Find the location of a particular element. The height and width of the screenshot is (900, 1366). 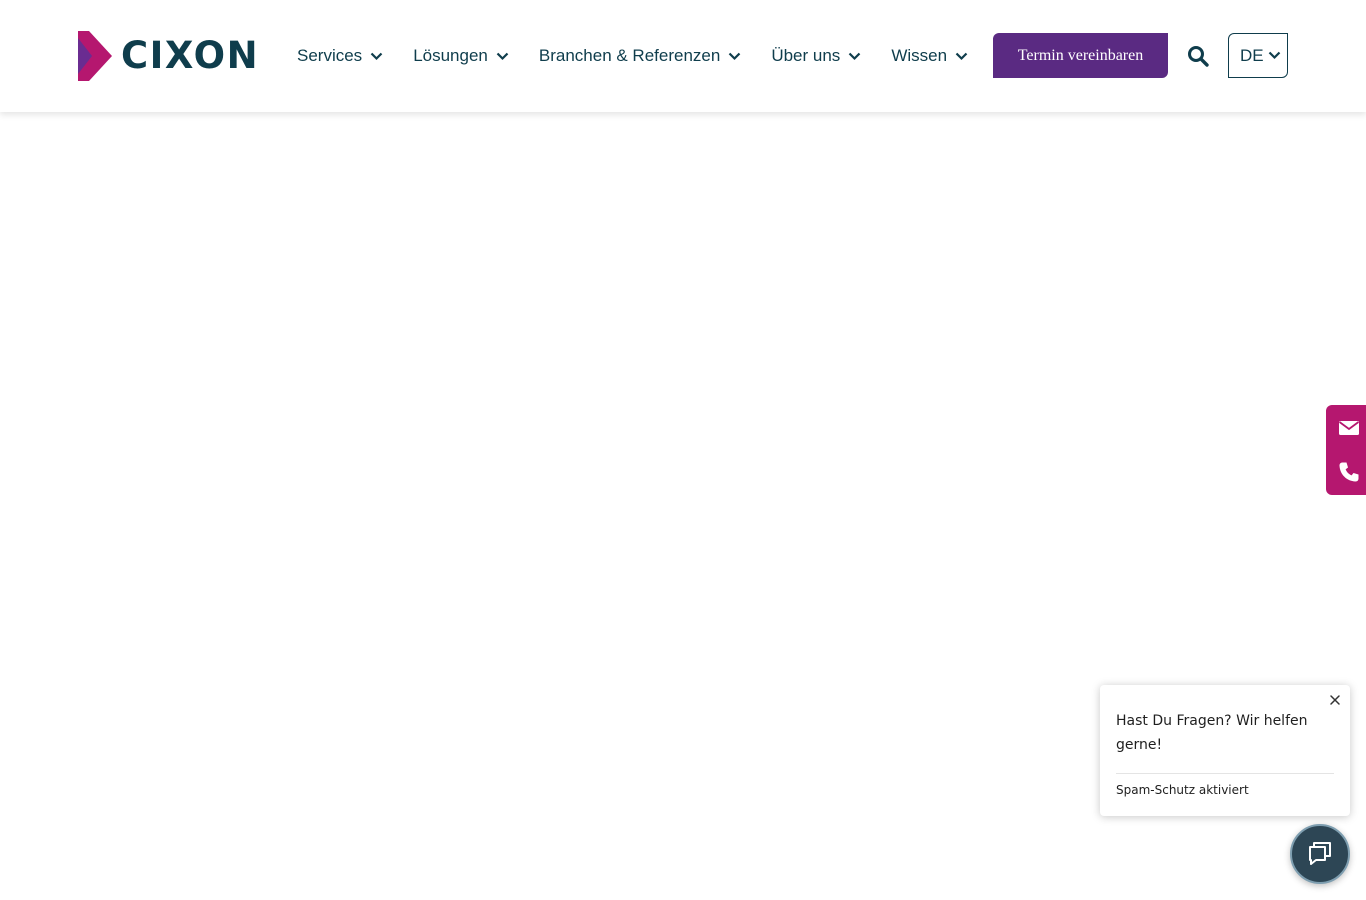

search-icon is located at coordinates (1198, 56).